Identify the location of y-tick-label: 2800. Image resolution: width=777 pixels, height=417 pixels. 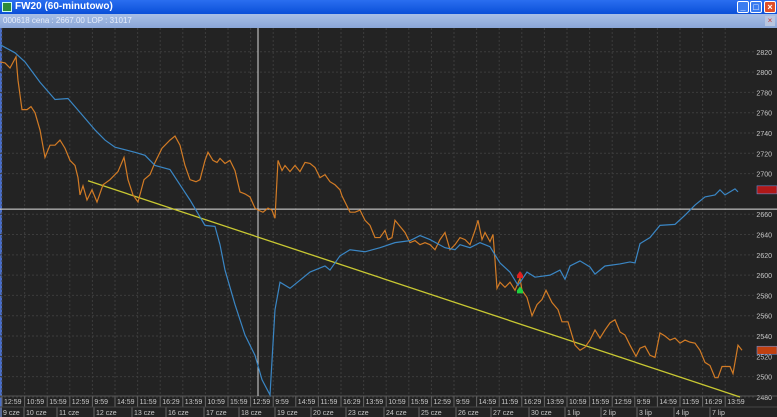
(764, 73).